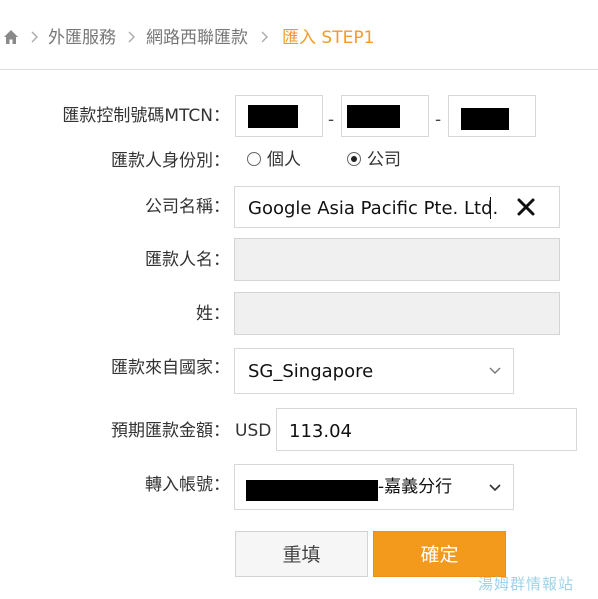  I want to click on radio-company, so click(354, 159).